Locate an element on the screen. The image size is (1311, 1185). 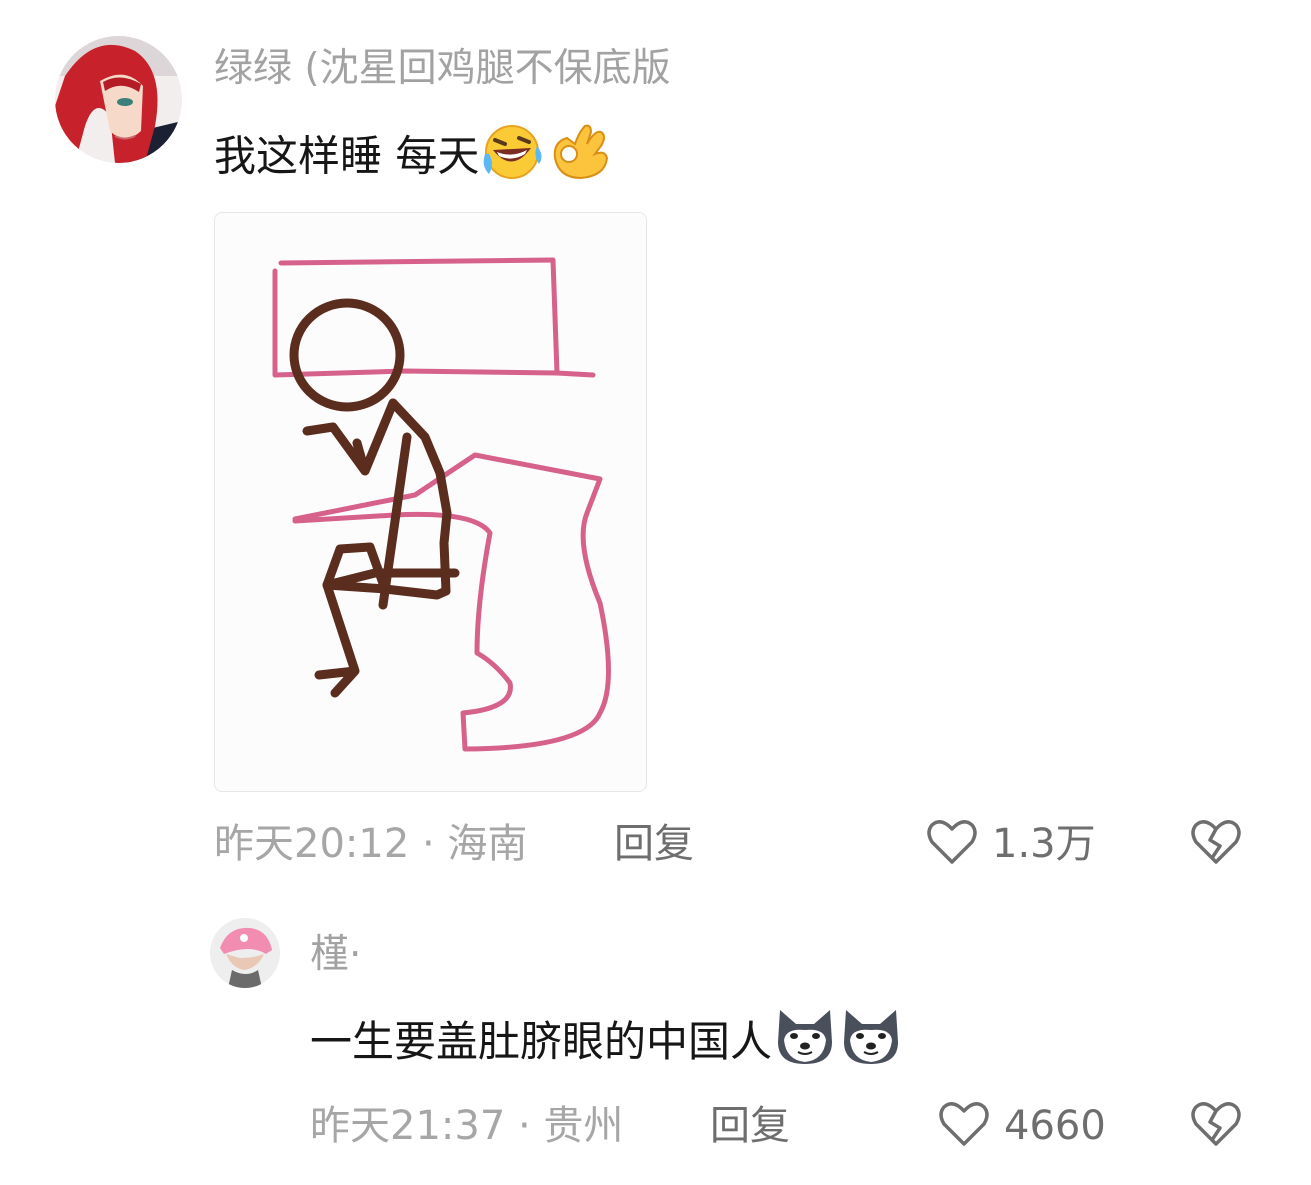
username: 绿绿 (沈星回鸡腿不保底版 is located at coordinates (442, 69).